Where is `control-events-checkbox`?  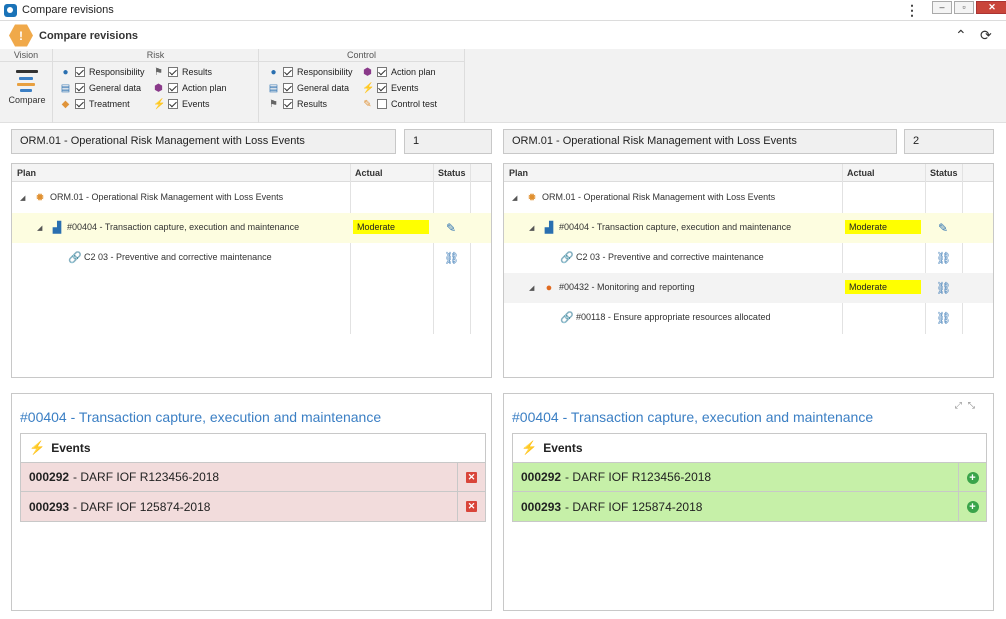
control-events-checkbox is located at coordinates (382, 88).